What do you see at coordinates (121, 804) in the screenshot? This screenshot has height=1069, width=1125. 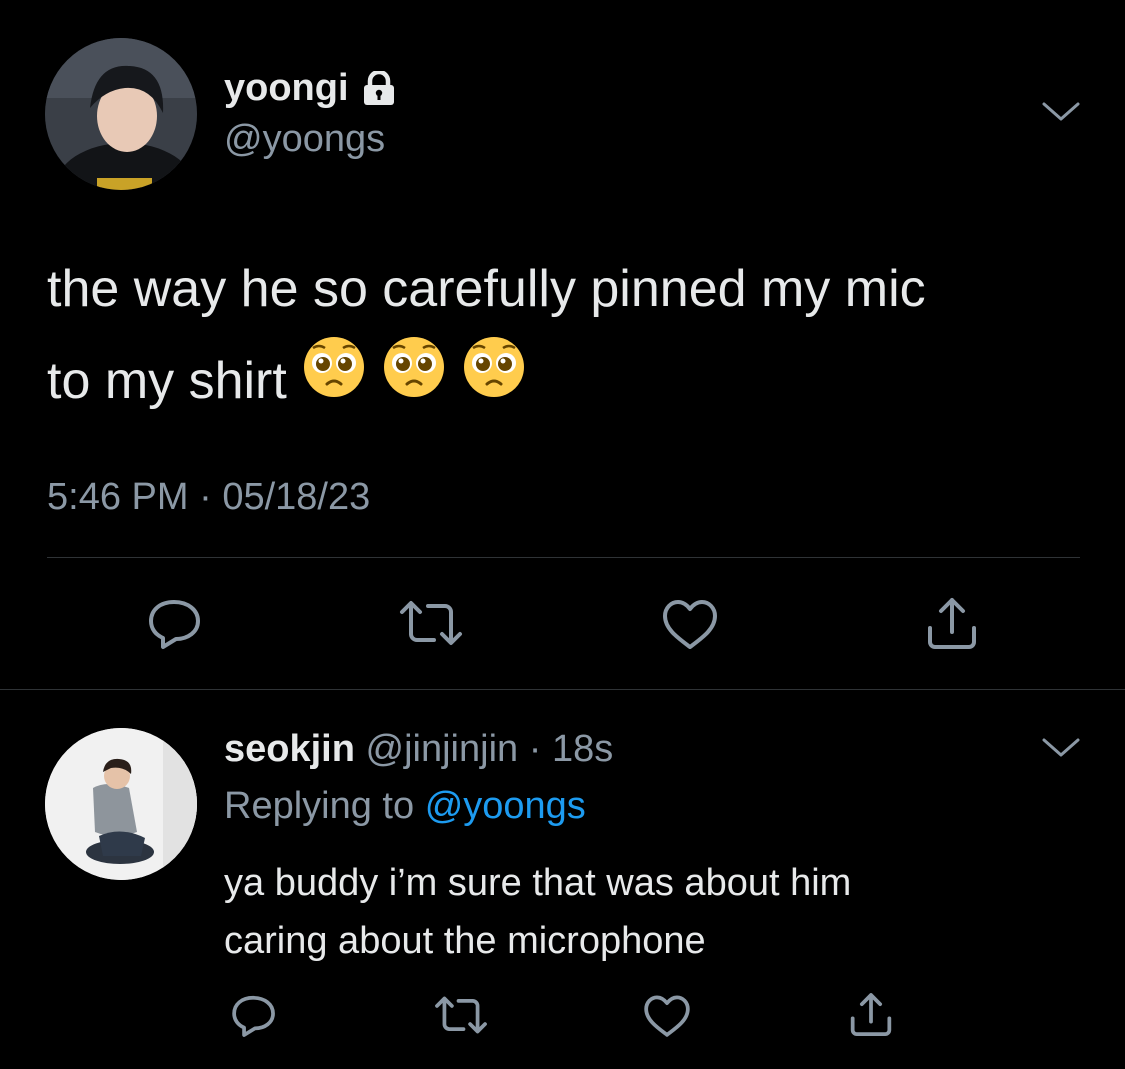 I see `avatar-seokjin` at bounding box center [121, 804].